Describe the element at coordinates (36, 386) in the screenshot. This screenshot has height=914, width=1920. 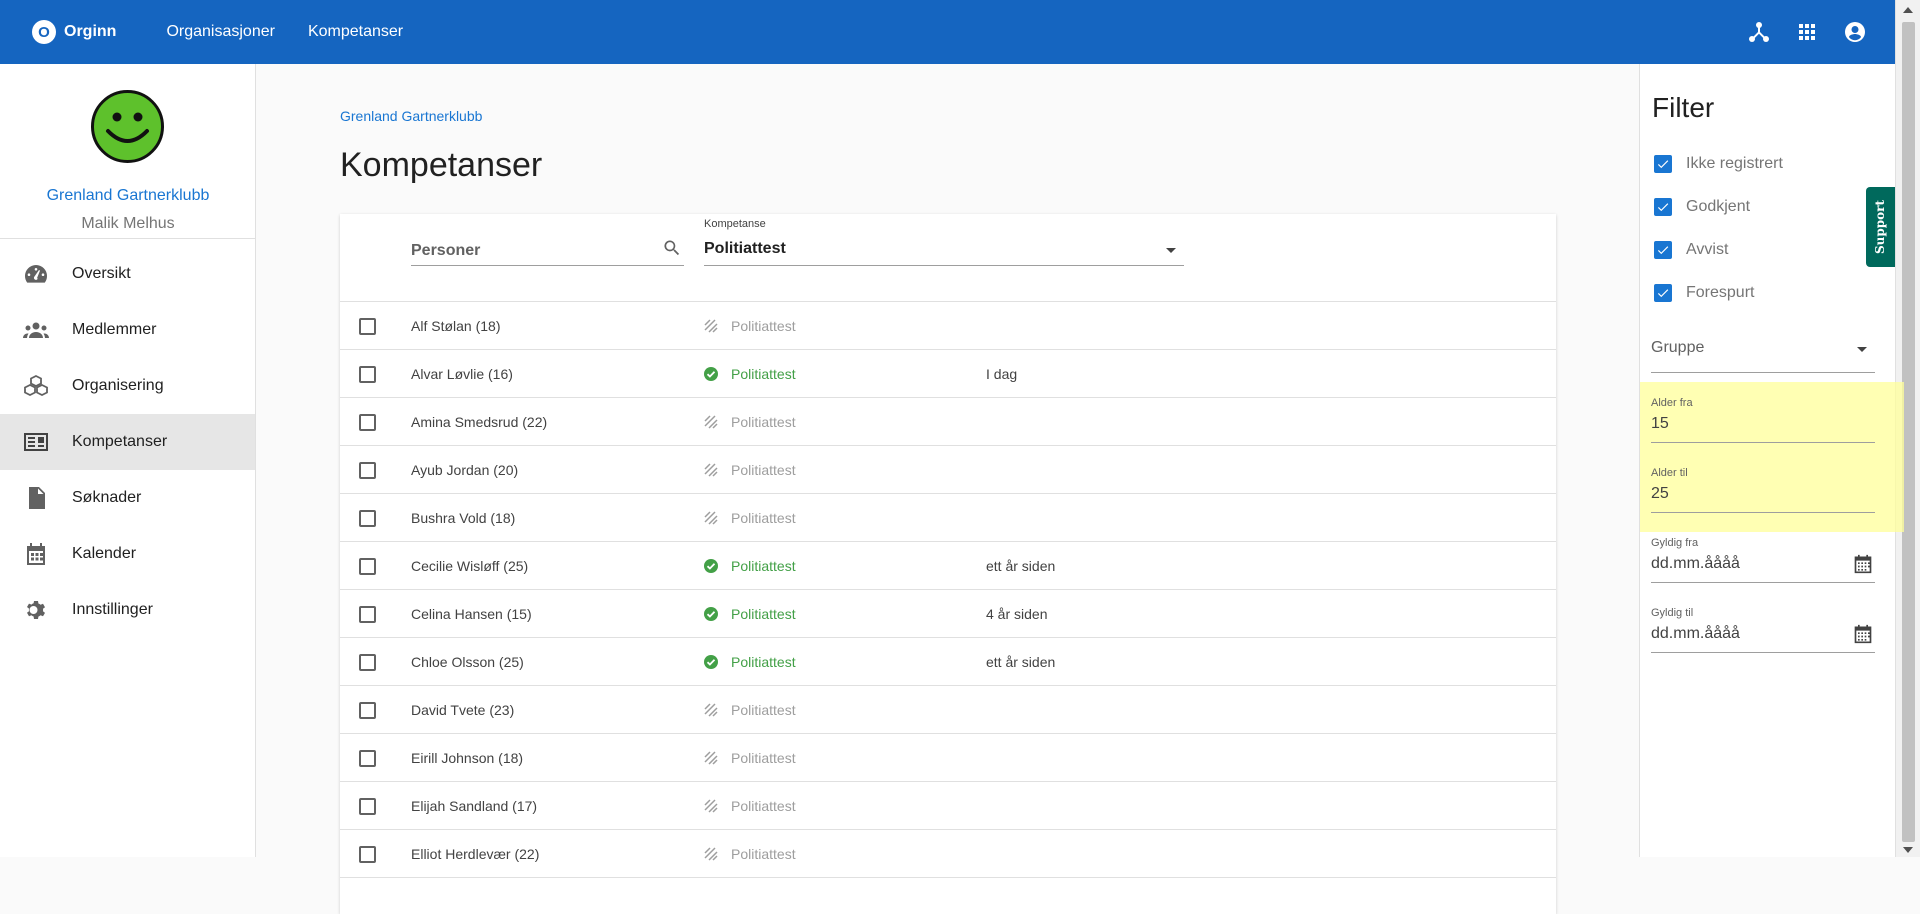
I see `boxes-icon` at that location.